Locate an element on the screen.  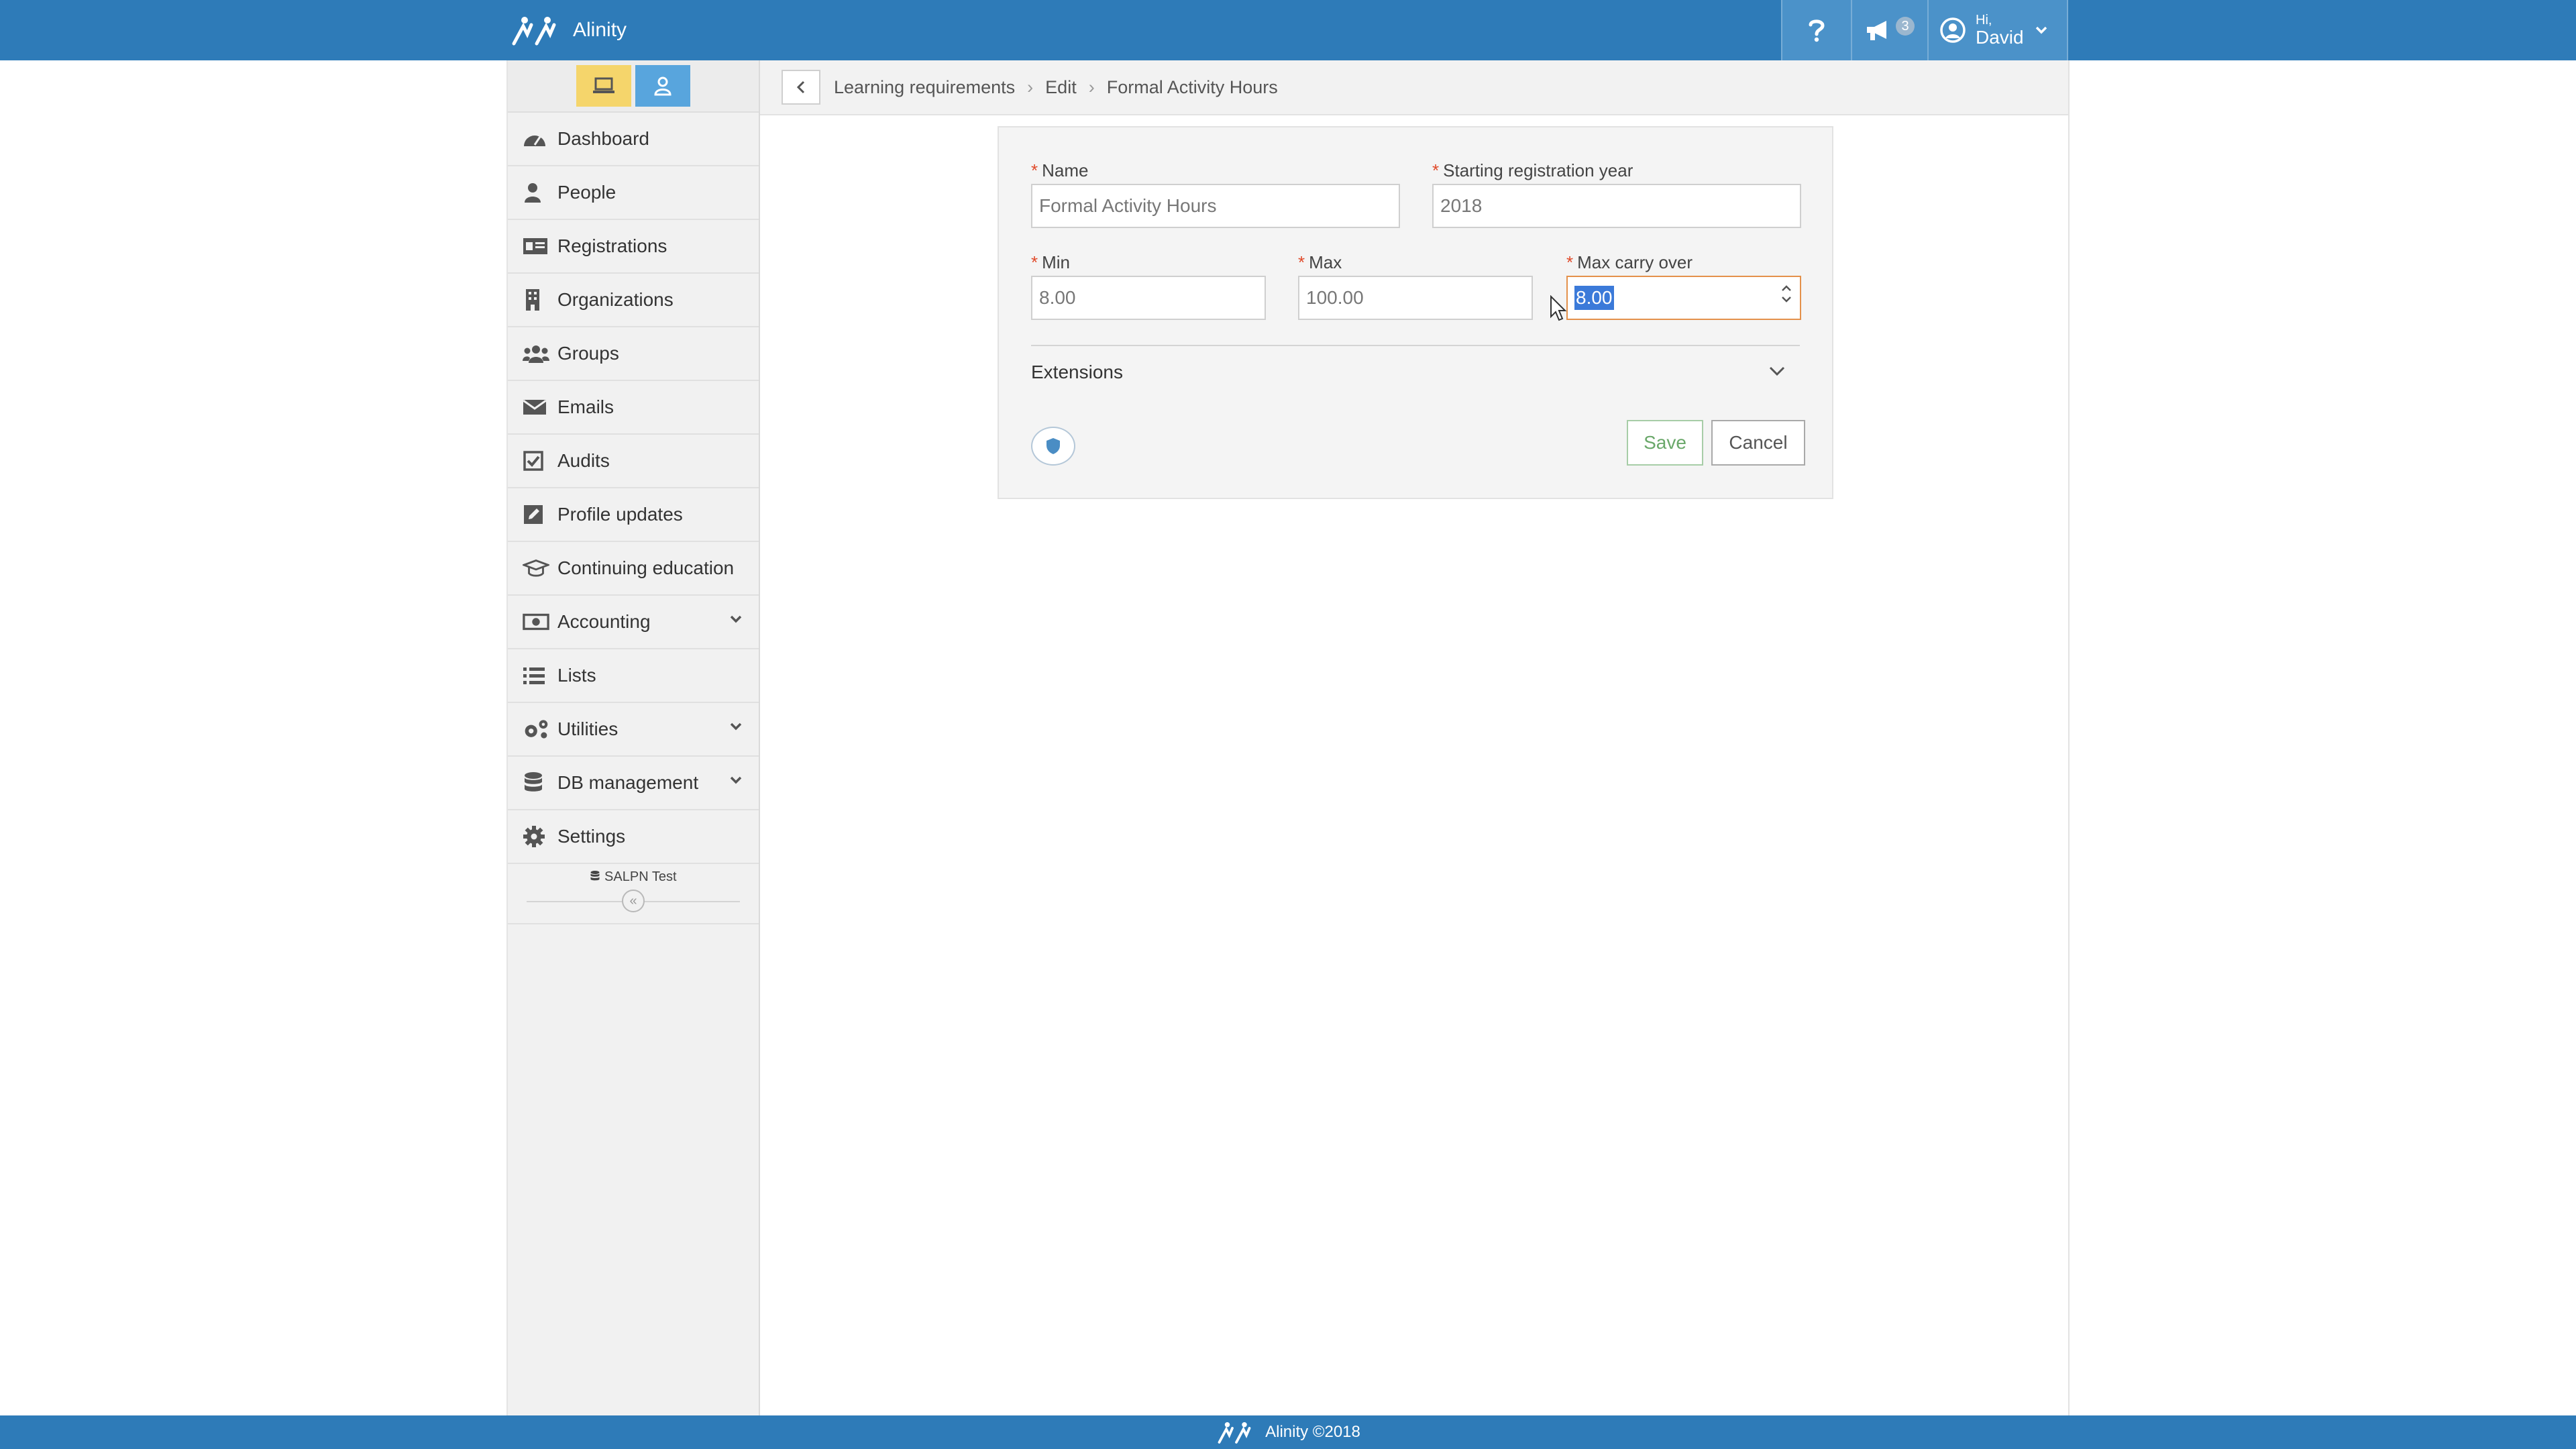
top-header: Alinity 3 Hi, David is located at coordinates (1288, 30).